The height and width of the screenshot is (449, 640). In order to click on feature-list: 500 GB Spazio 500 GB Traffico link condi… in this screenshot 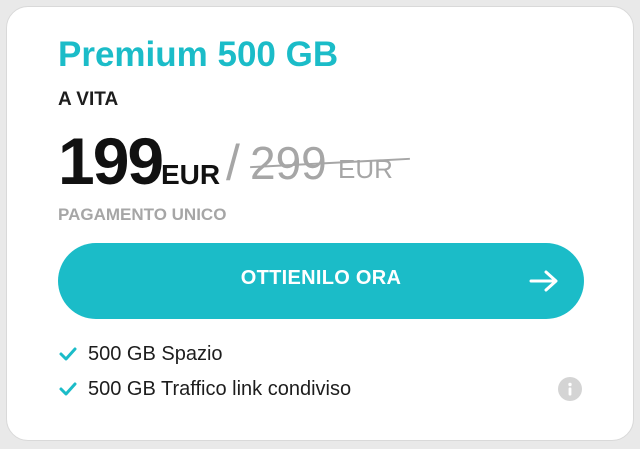, I will do `click(323, 376)`.